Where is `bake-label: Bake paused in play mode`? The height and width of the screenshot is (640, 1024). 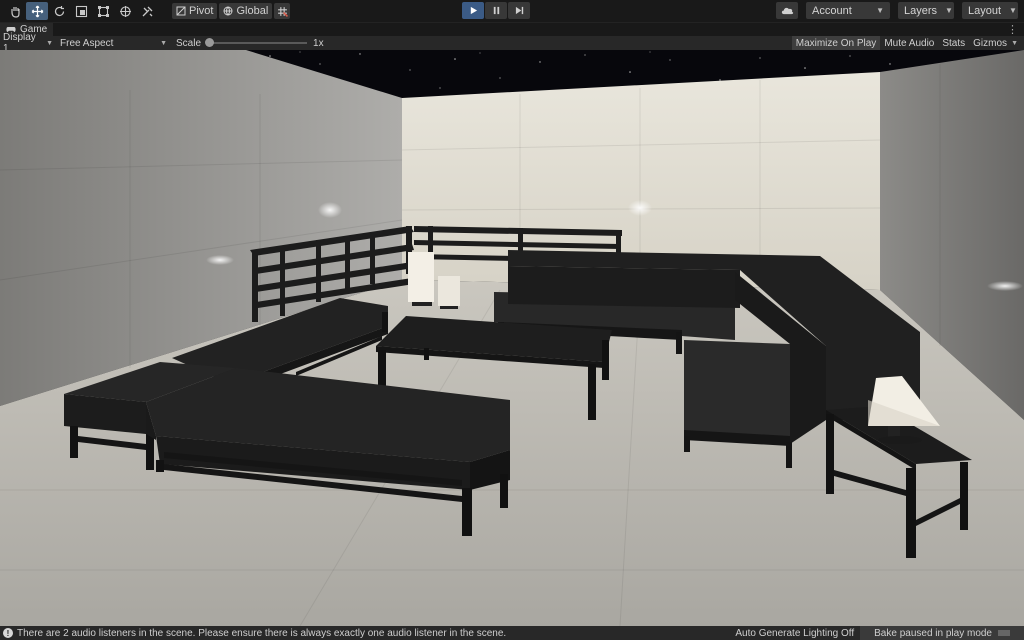
bake-label: Bake paused in play mode is located at coordinates (933, 633).